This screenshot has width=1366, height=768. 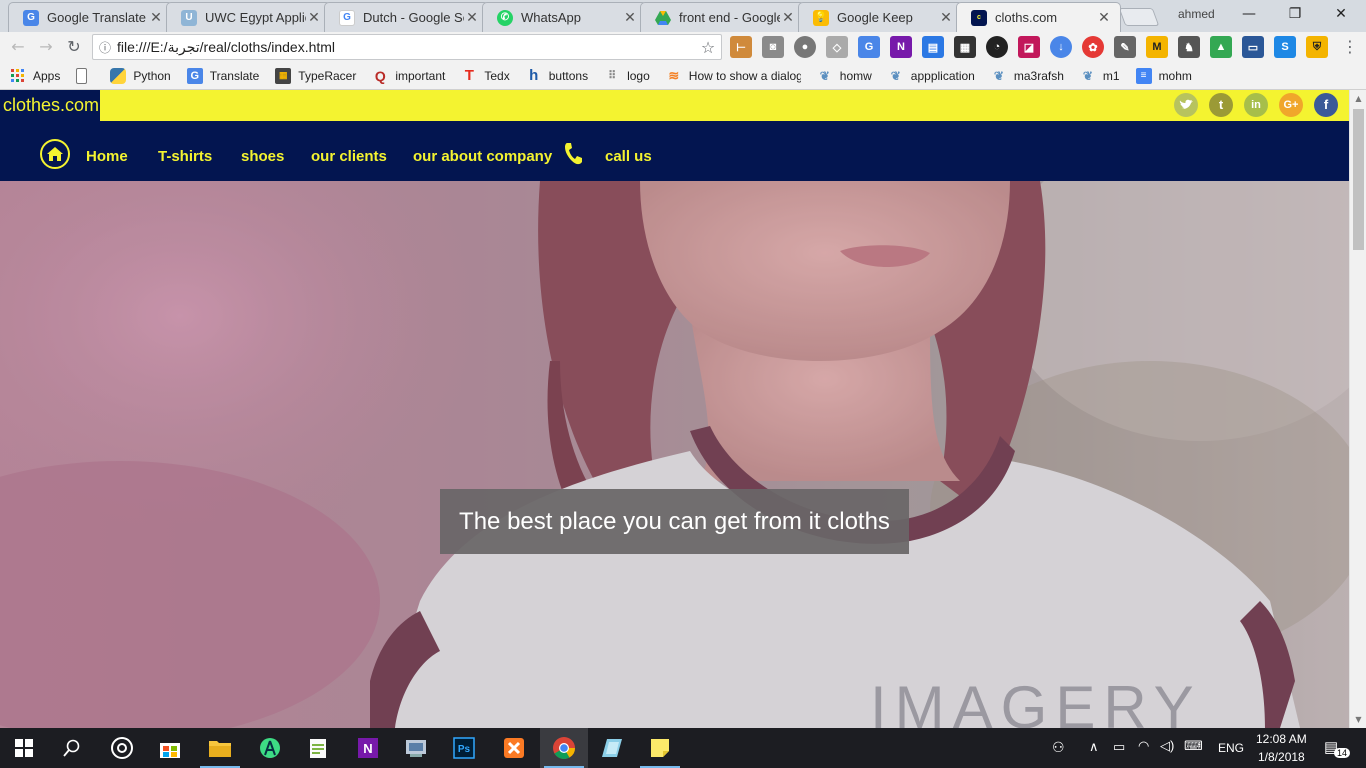 I want to click on scrollbar-thumb, so click(x=1358, y=179).